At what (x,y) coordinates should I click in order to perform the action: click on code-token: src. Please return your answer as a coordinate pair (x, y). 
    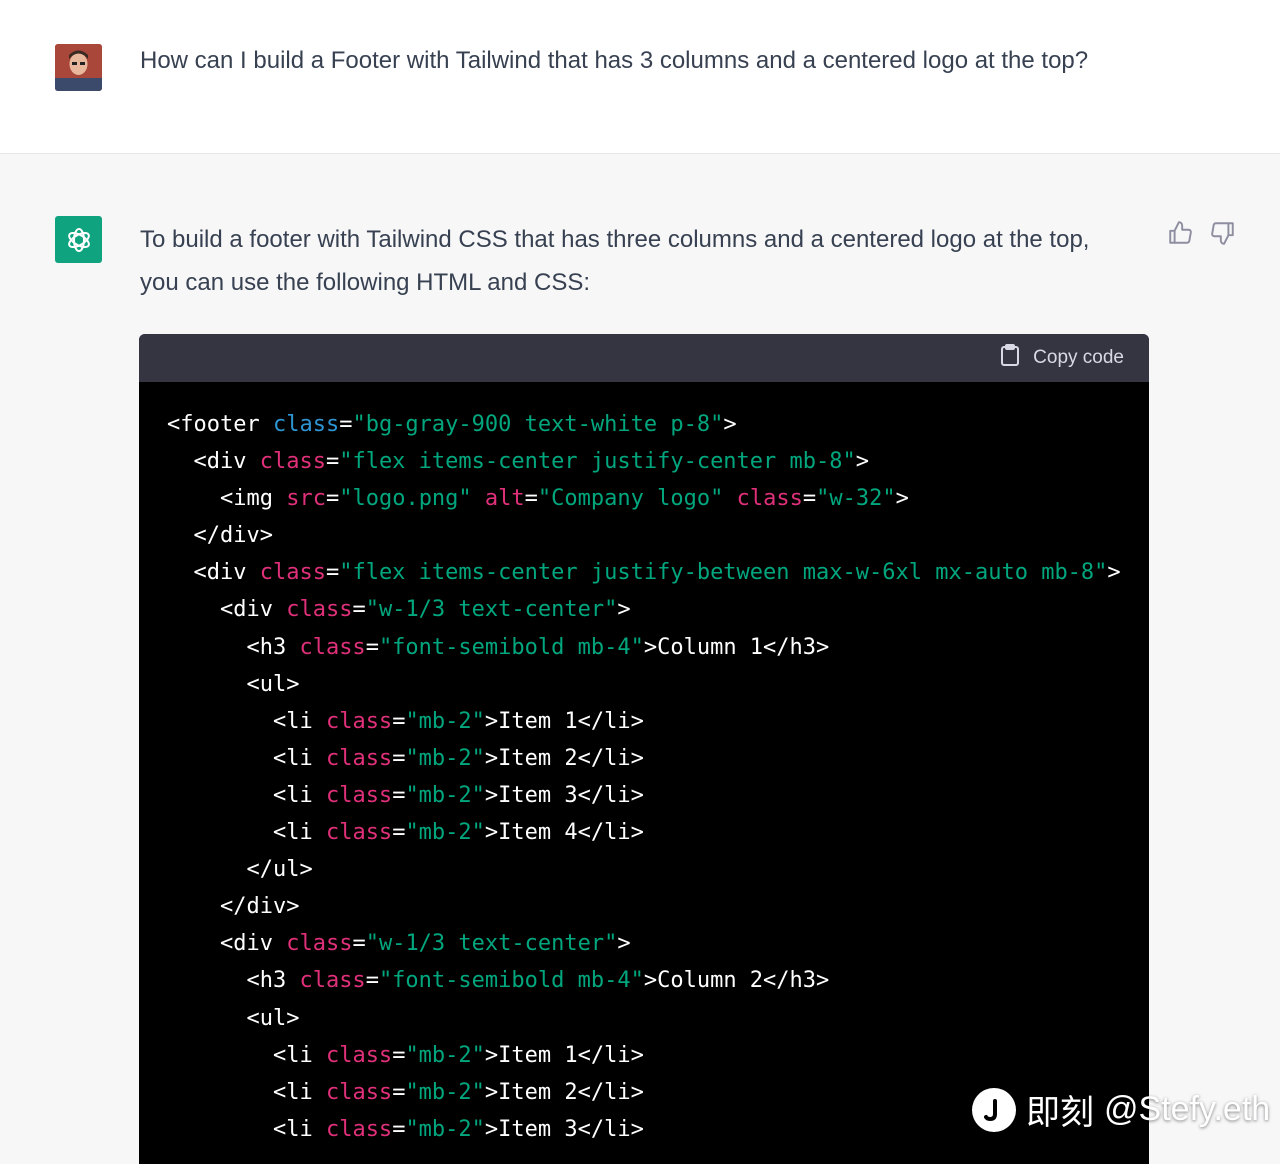
    Looking at the image, I should click on (306, 499).